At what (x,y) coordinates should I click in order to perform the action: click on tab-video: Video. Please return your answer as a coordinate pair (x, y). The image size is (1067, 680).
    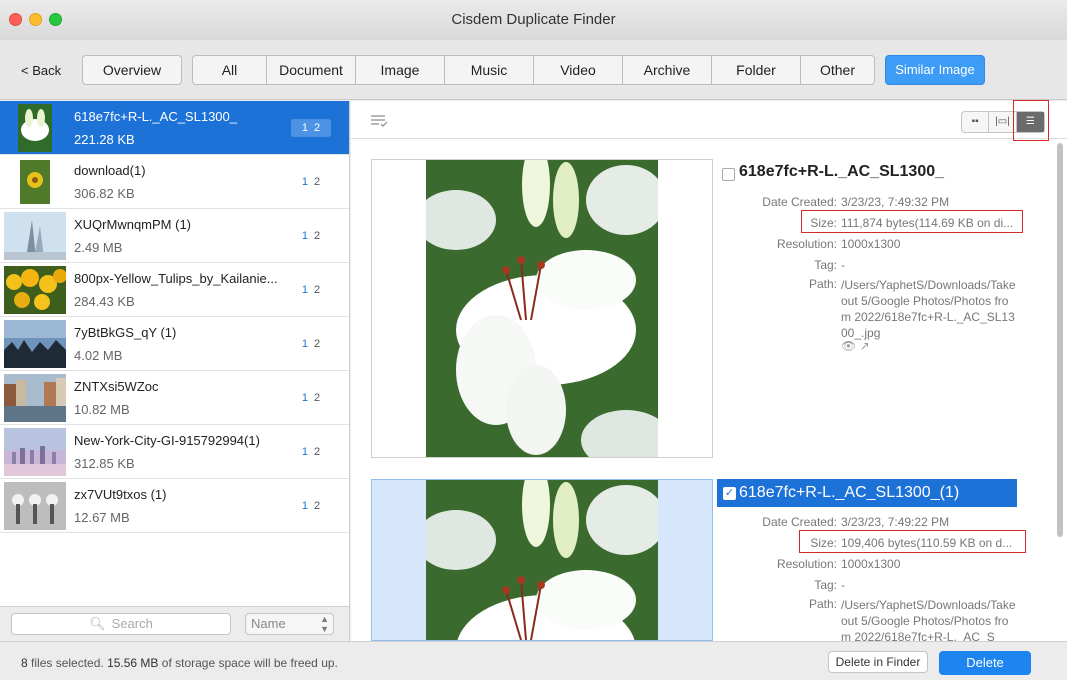
    Looking at the image, I should click on (578, 70).